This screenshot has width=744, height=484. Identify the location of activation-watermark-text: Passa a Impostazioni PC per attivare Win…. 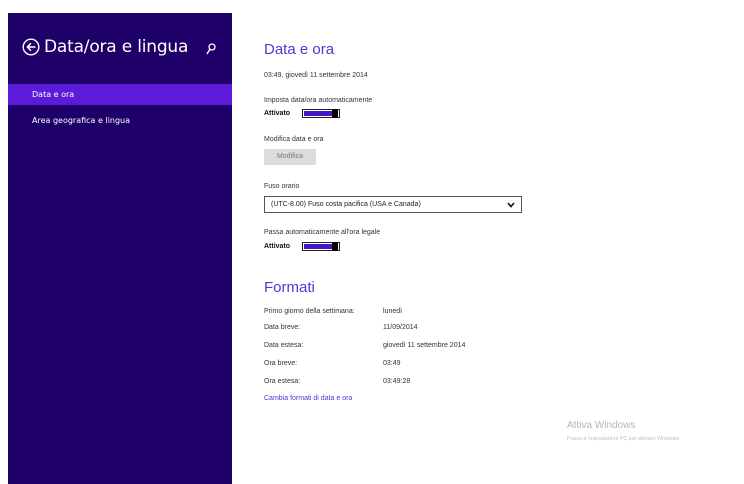
(624, 439).